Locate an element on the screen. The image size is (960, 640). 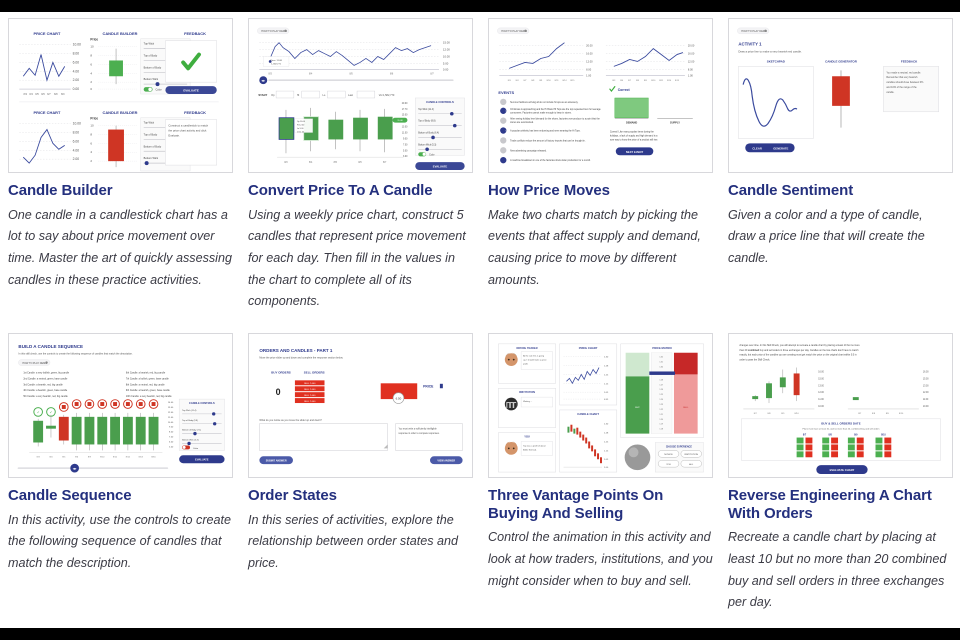
svg-text: BUY ORDERS is located at coordinates (281, 372).